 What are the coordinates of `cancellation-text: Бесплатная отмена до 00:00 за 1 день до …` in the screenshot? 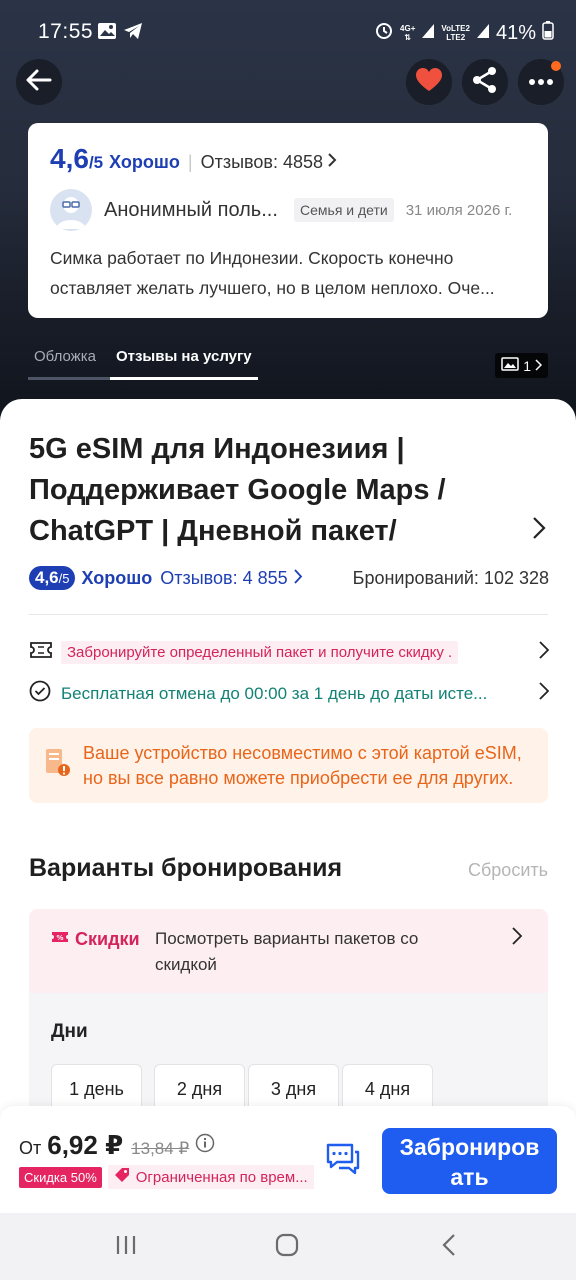 It's located at (274, 693).